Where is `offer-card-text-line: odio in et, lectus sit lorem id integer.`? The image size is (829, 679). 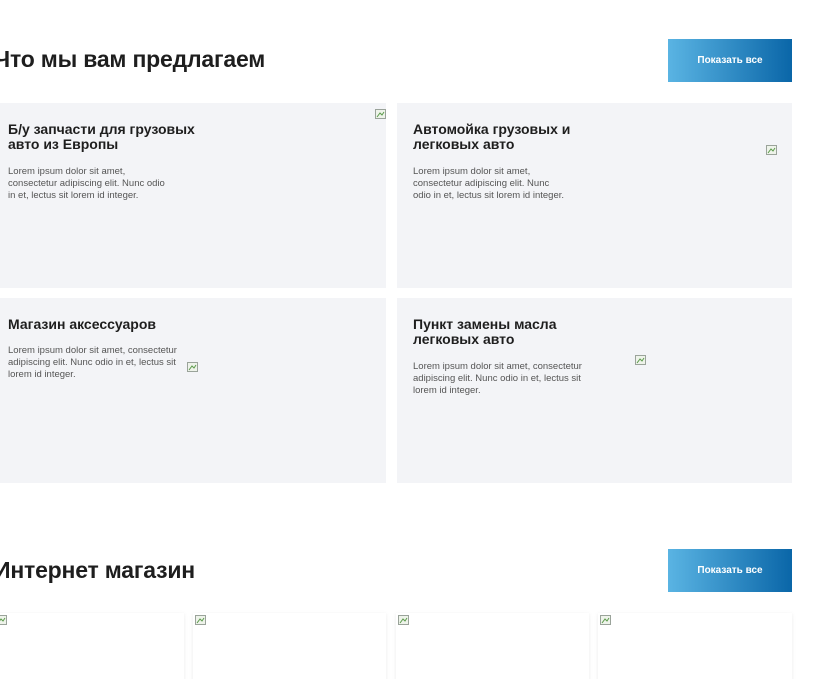
offer-card-text-line: odio in et, lectus sit lorem id integer. is located at coordinates (489, 195).